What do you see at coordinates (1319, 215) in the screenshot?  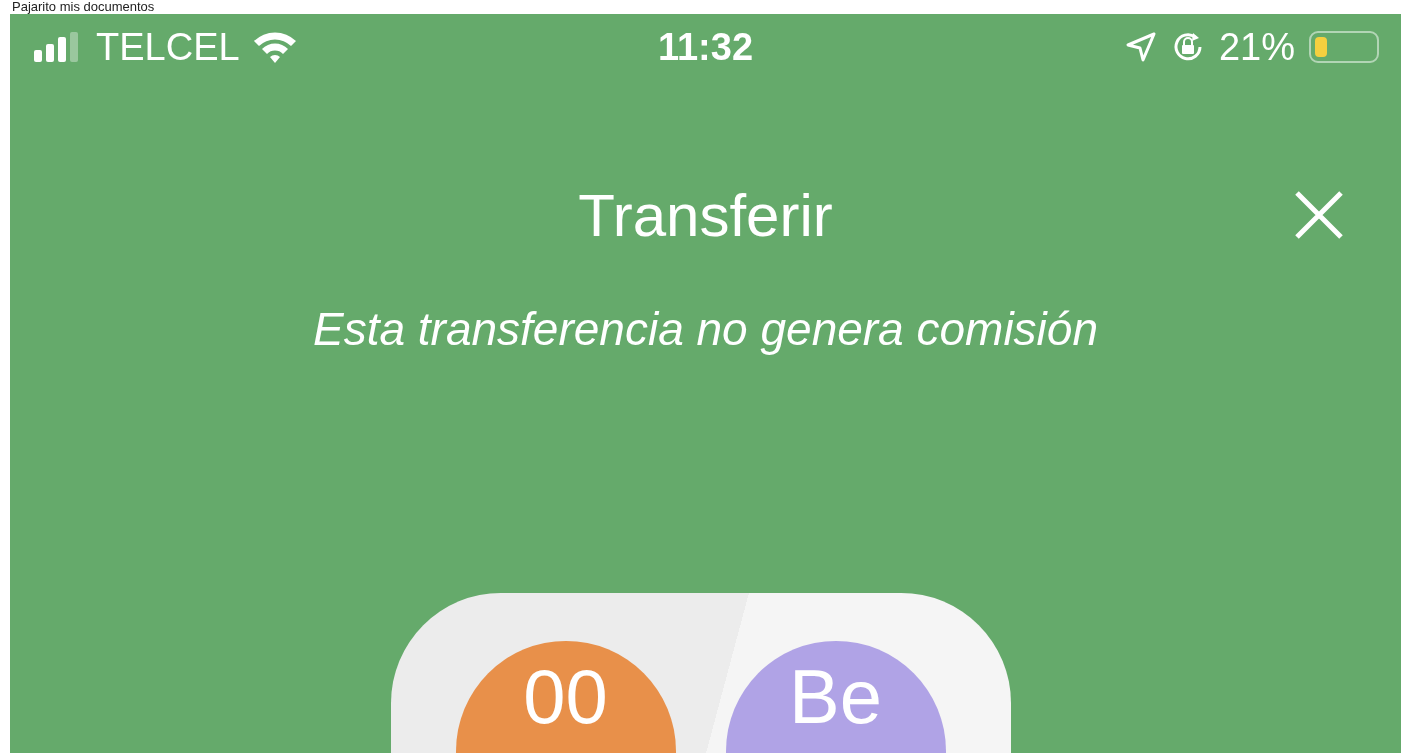 I see `close-button` at bounding box center [1319, 215].